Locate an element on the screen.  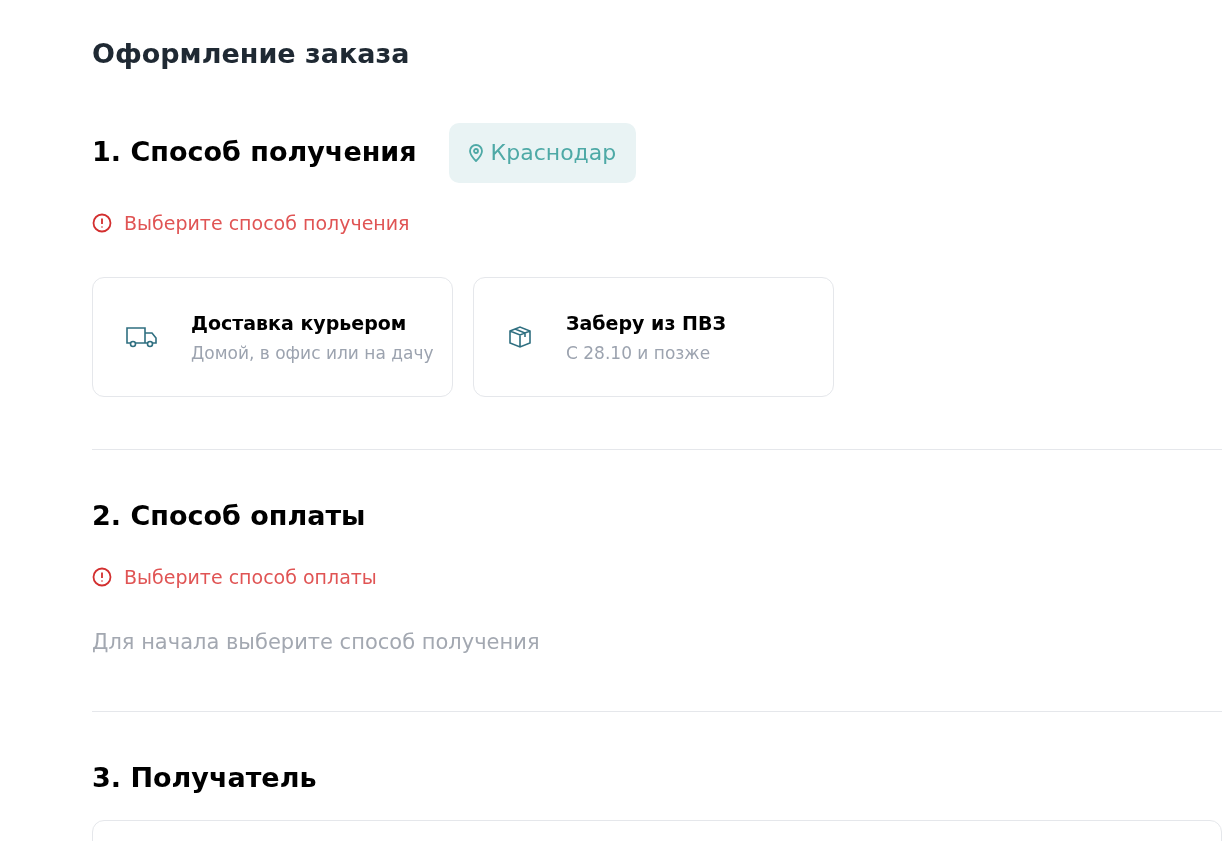
option-subtitle: Домой, в офис или на дачу is located at coordinates (312, 354).